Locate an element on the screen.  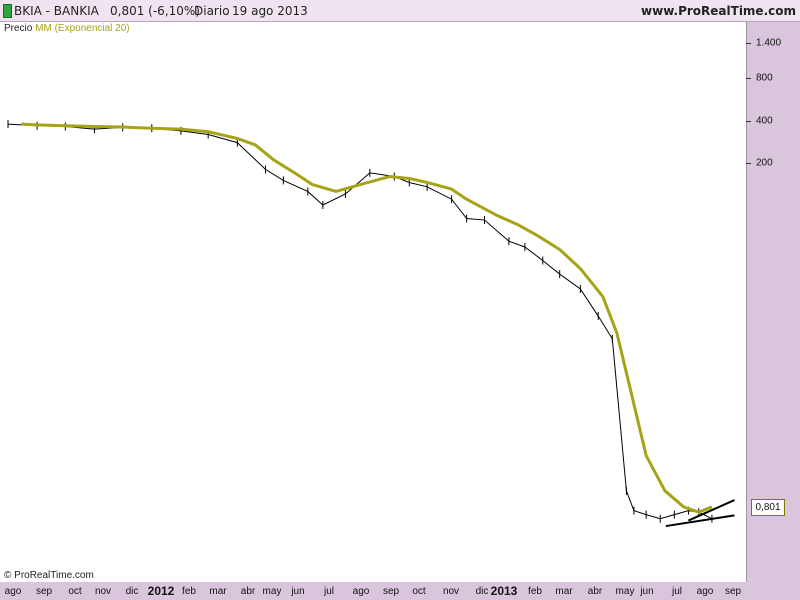
date-label: 19 ago 2013 is located at coordinates (270, 11).